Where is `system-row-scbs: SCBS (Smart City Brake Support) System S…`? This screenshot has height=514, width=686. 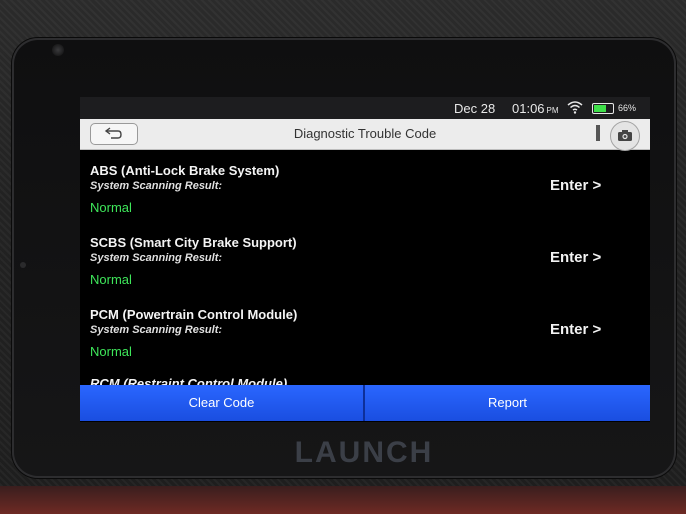
system-row-scbs: SCBS (Smart City Brake Support) System S… is located at coordinates (365, 257).